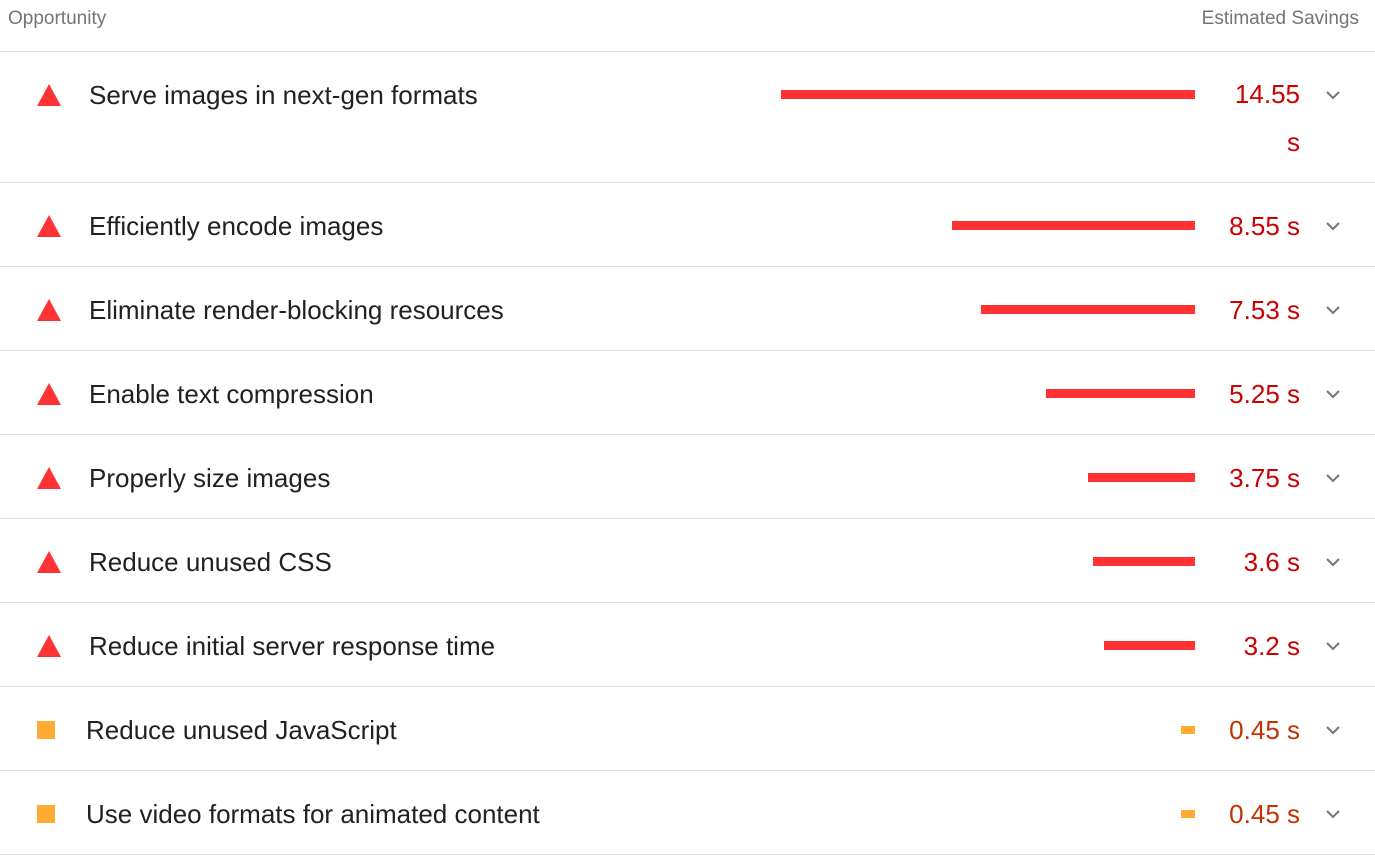  What do you see at coordinates (210, 478) in the screenshot?
I see `opportunity-title: Properly size images` at bounding box center [210, 478].